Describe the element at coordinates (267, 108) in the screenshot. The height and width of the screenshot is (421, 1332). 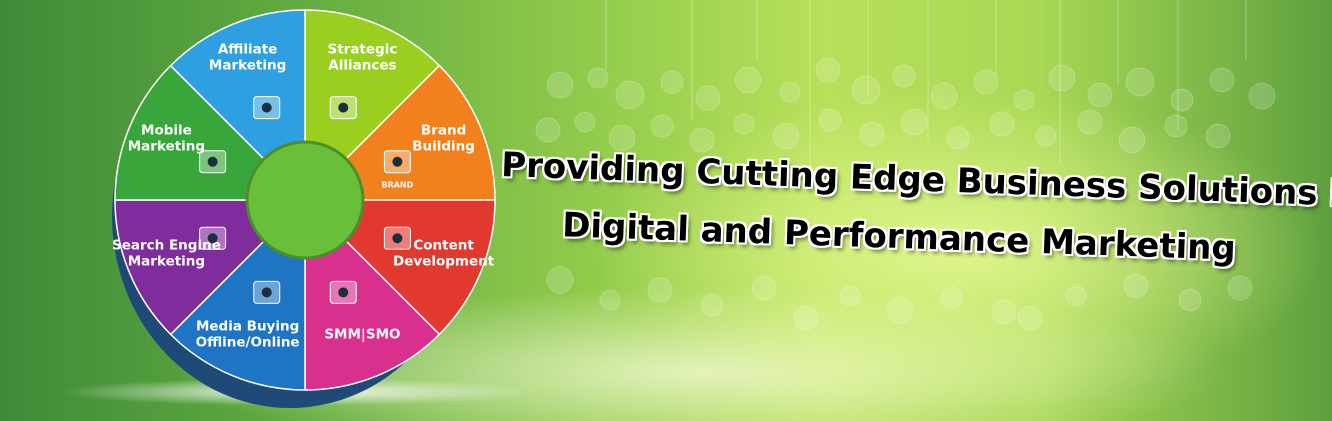
I see `affiliate-network-icon` at that location.